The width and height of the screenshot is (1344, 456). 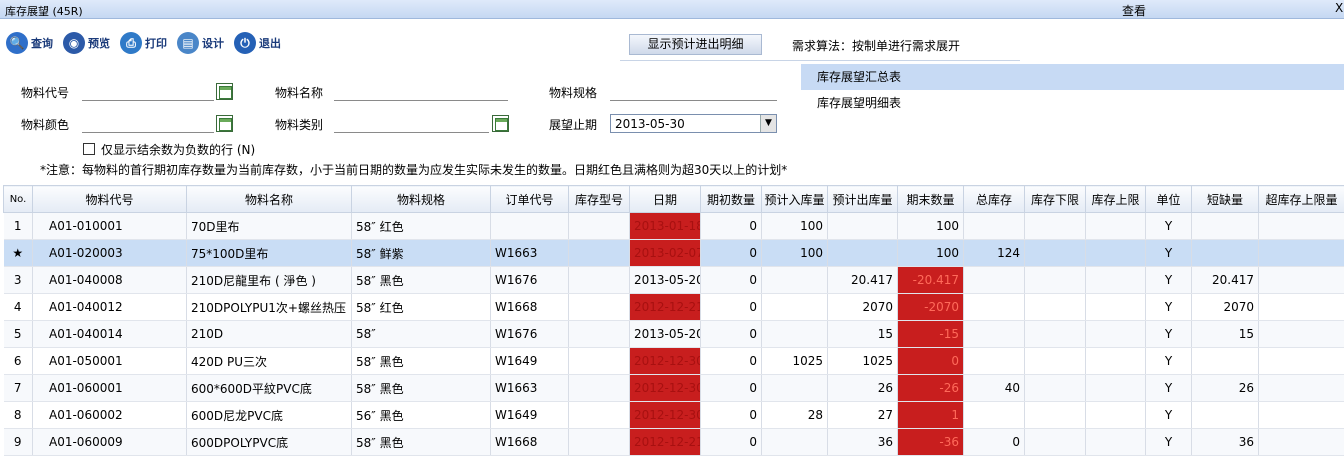 I want to click on cell-short: 2070, so click(x=1225, y=307).